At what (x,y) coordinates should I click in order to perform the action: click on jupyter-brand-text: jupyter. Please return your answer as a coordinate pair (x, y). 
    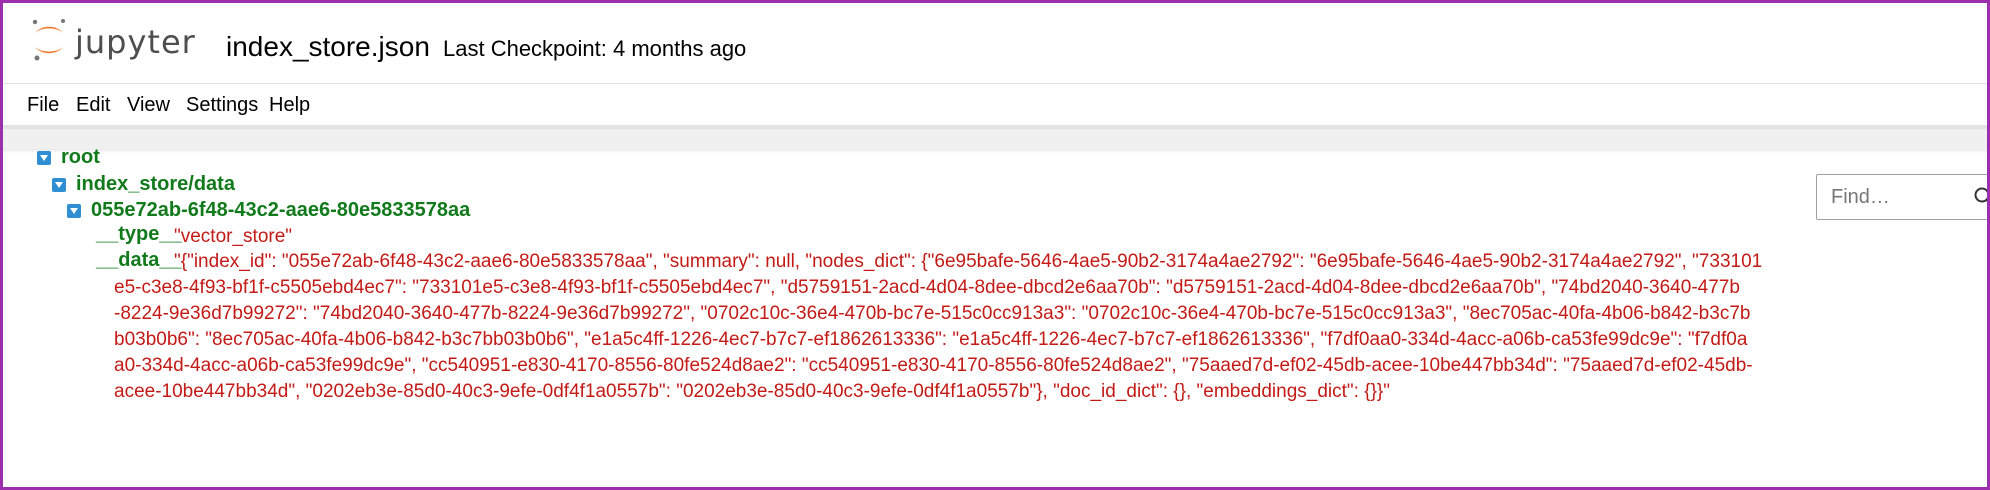
    Looking at the image, I should click on (135, 42).